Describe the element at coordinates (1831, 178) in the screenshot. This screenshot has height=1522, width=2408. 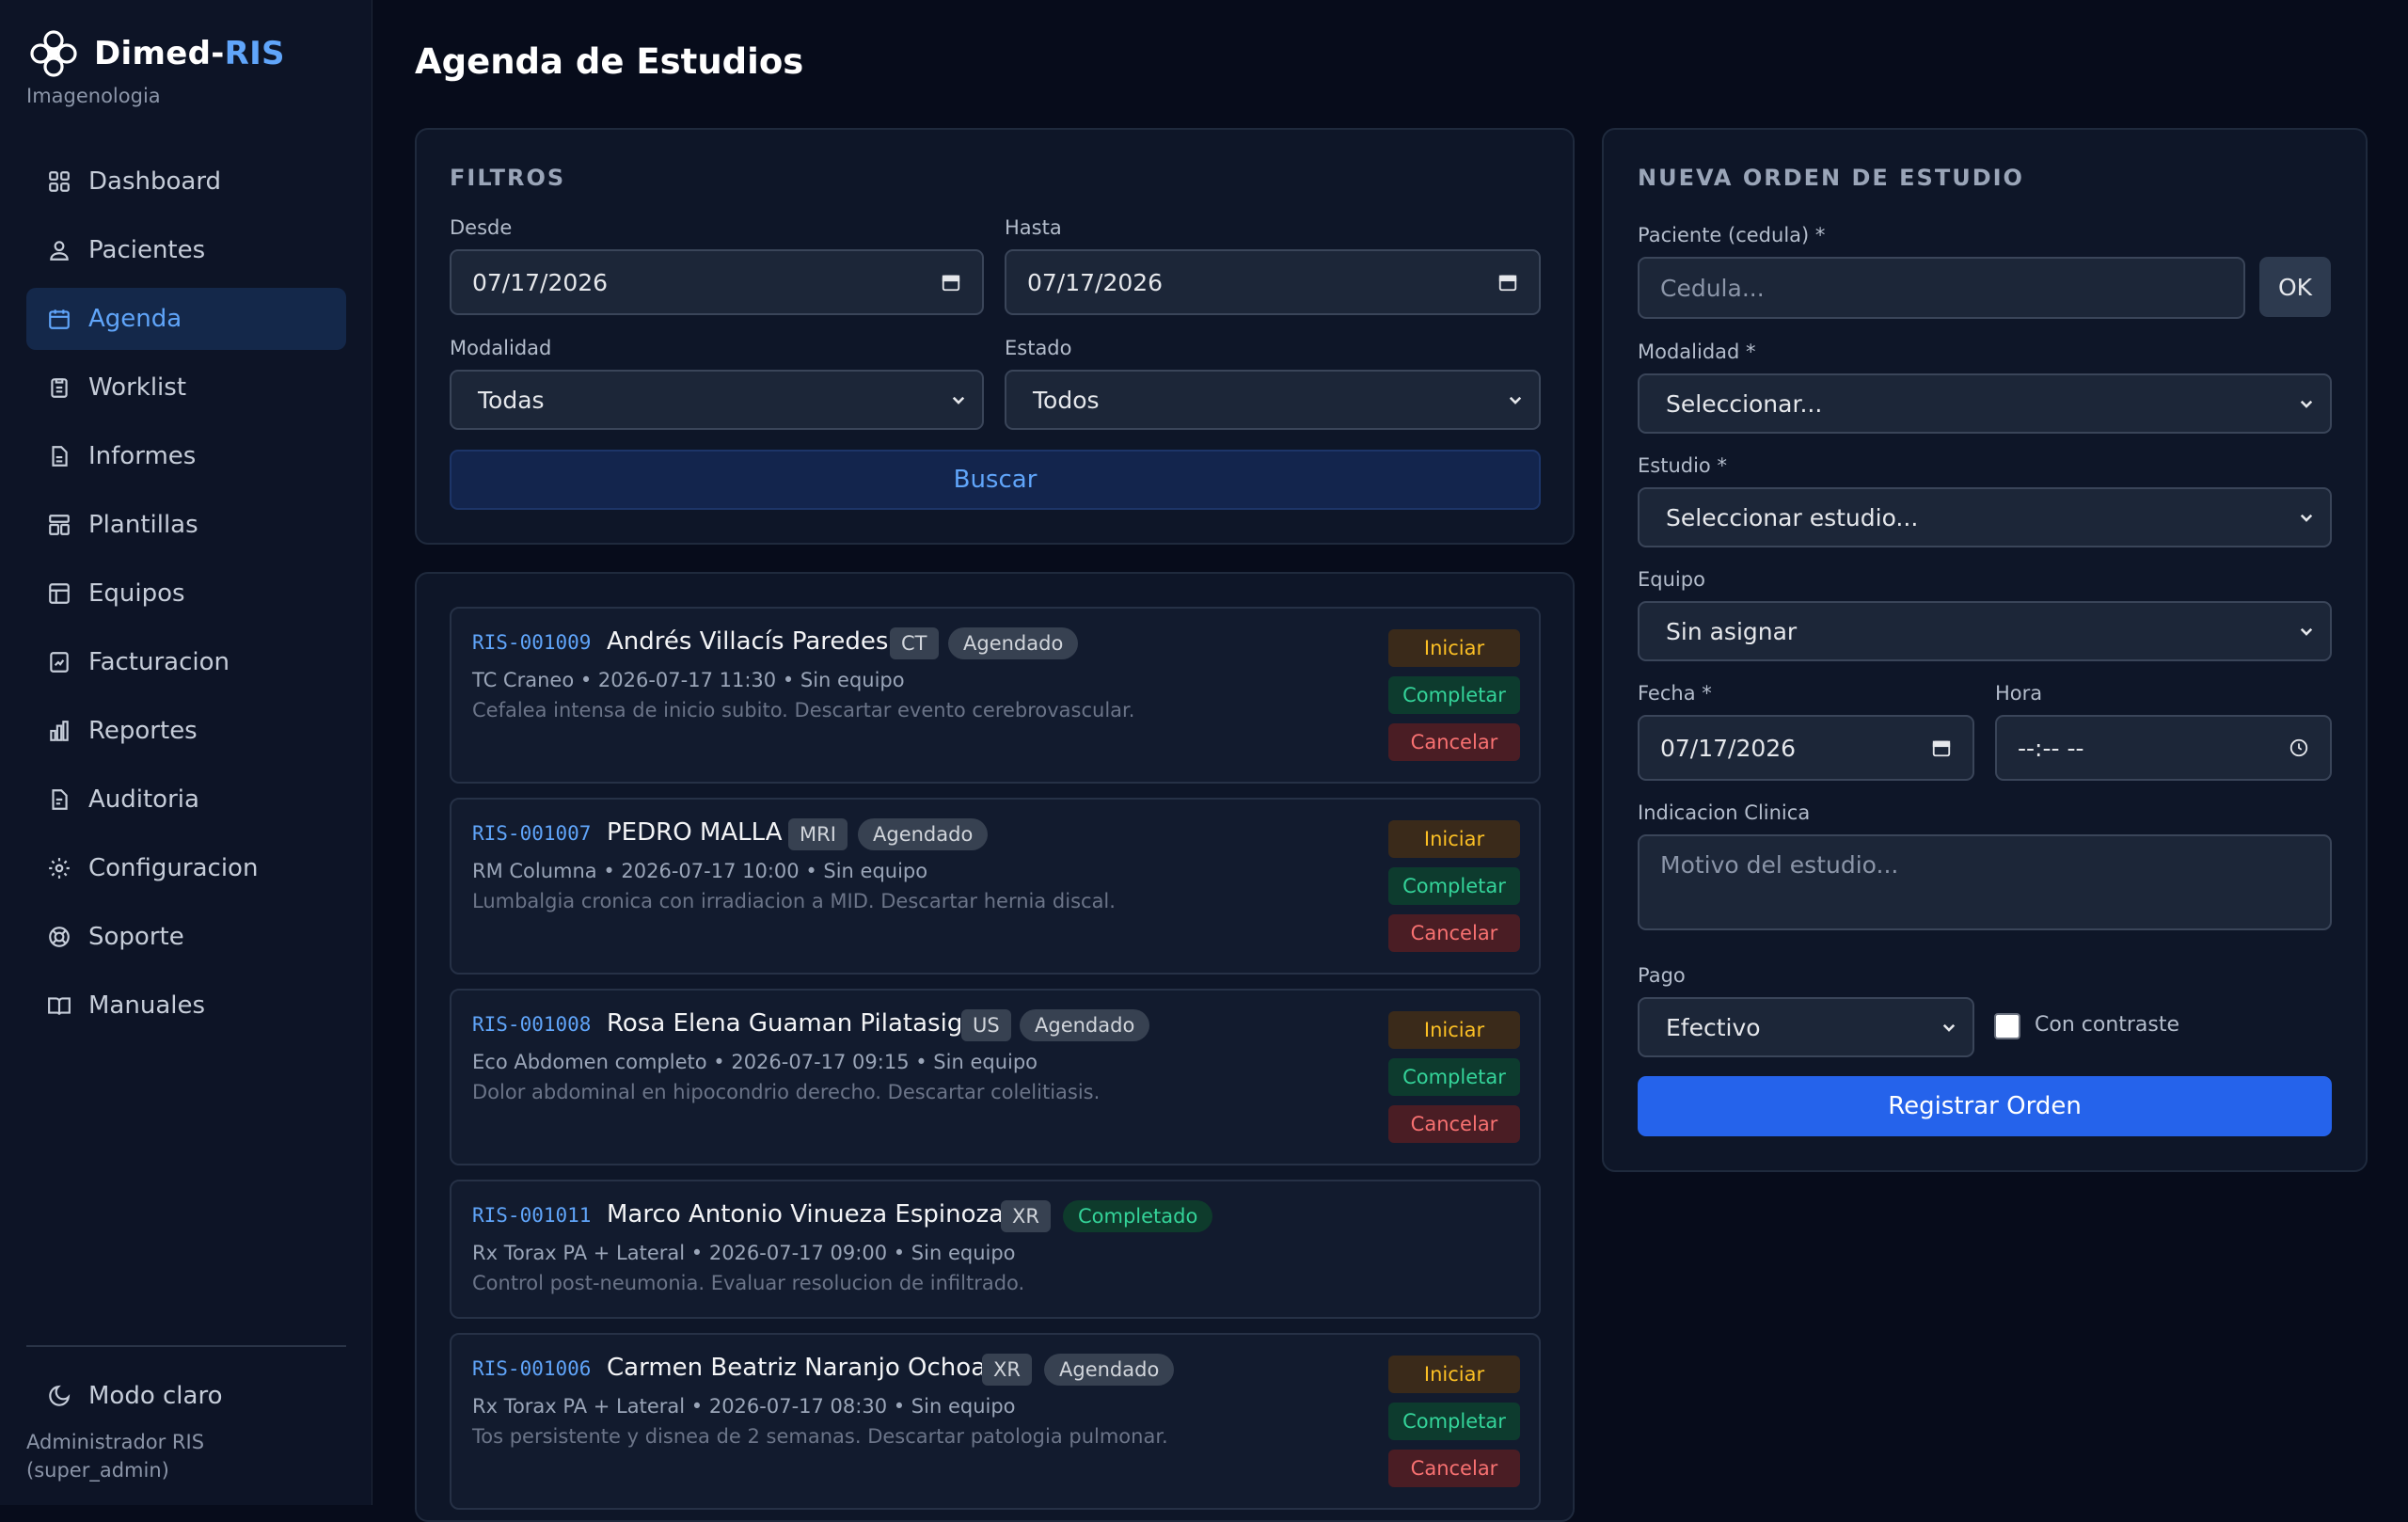
I see `new-order-title: NUEVA ORDEN DE ESTUDIO` at that location.